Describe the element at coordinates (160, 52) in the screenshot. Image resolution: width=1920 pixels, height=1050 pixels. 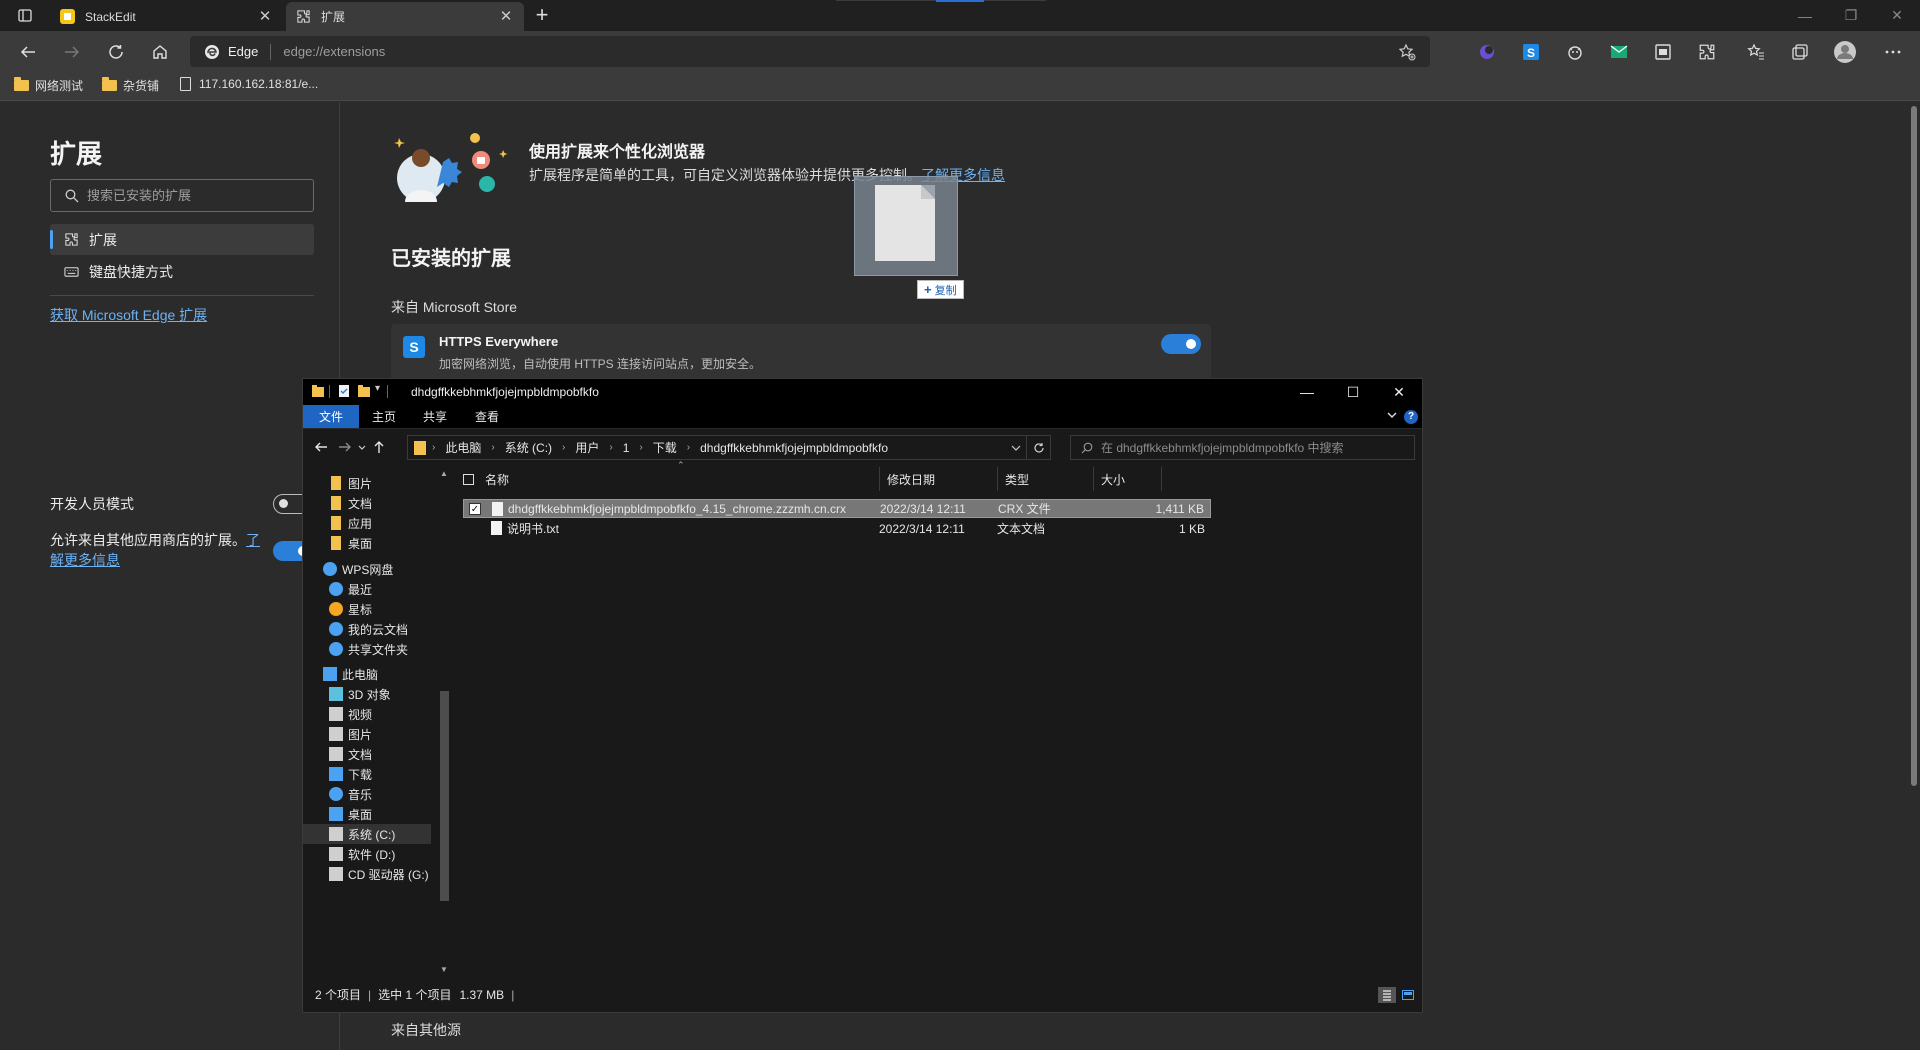
I see `home-button` at that location.